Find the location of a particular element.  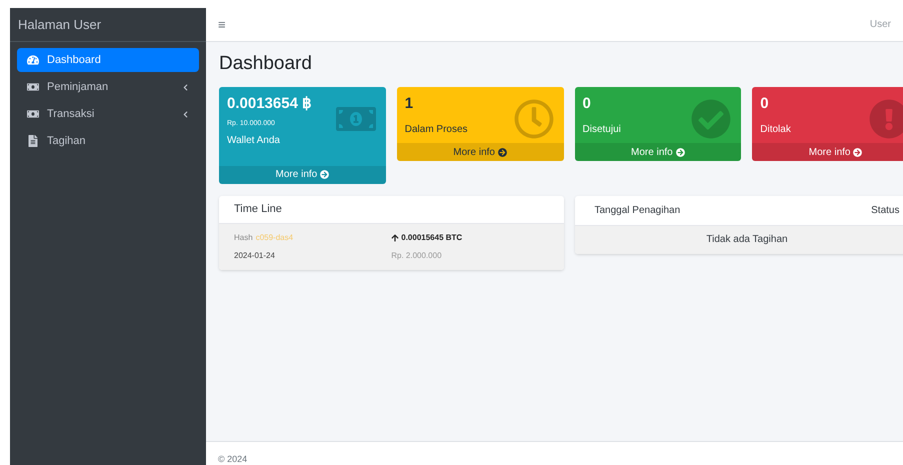

card-label: Wallet Anda is located at coordinates (254, 141).